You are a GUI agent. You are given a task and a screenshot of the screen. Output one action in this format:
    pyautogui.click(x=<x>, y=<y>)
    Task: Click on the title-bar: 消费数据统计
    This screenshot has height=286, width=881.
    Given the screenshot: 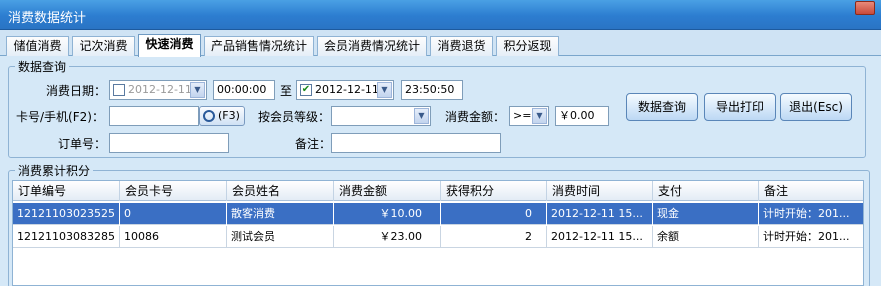 What is the action you would take?
    pyautogui.click(x=440, y=15)
    